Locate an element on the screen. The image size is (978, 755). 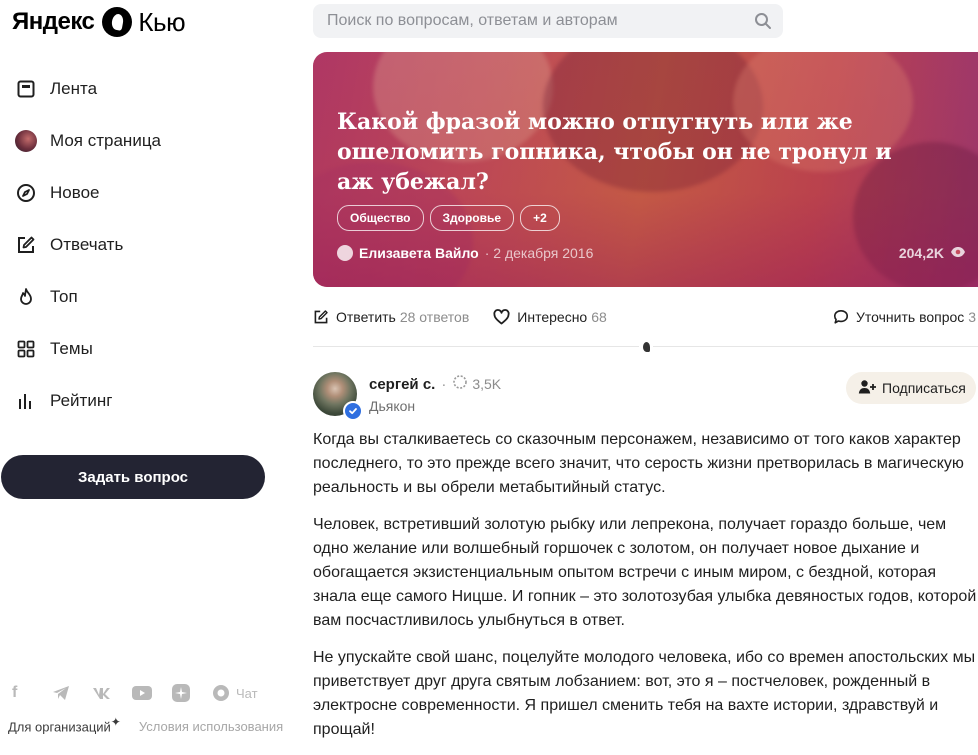
sidebar-item-my-page: Моя страница is located at coordinates (145, 141).